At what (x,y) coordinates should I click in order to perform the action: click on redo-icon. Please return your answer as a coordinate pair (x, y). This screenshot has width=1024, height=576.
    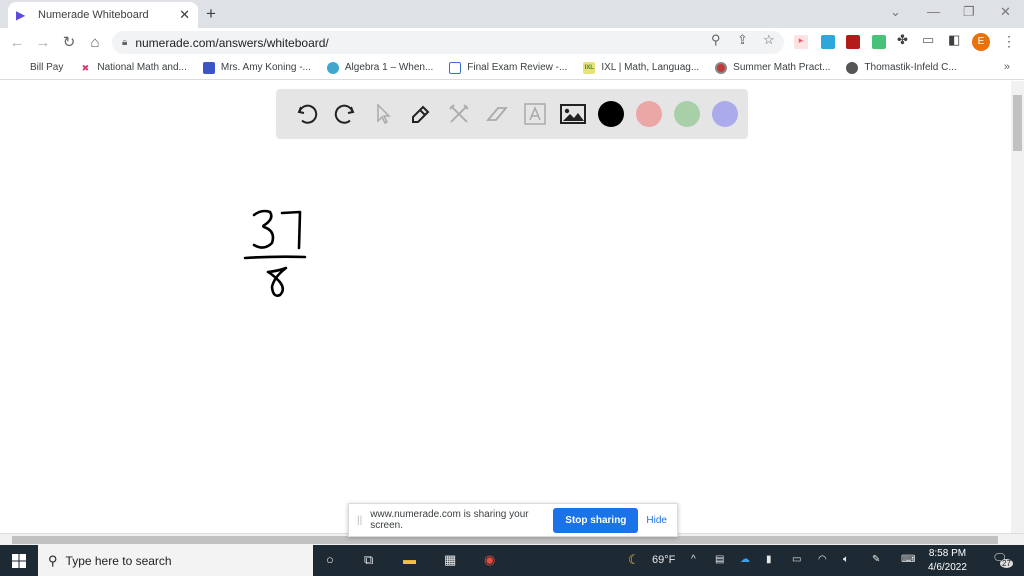
    Looking at the image, I should click on (344, 114).